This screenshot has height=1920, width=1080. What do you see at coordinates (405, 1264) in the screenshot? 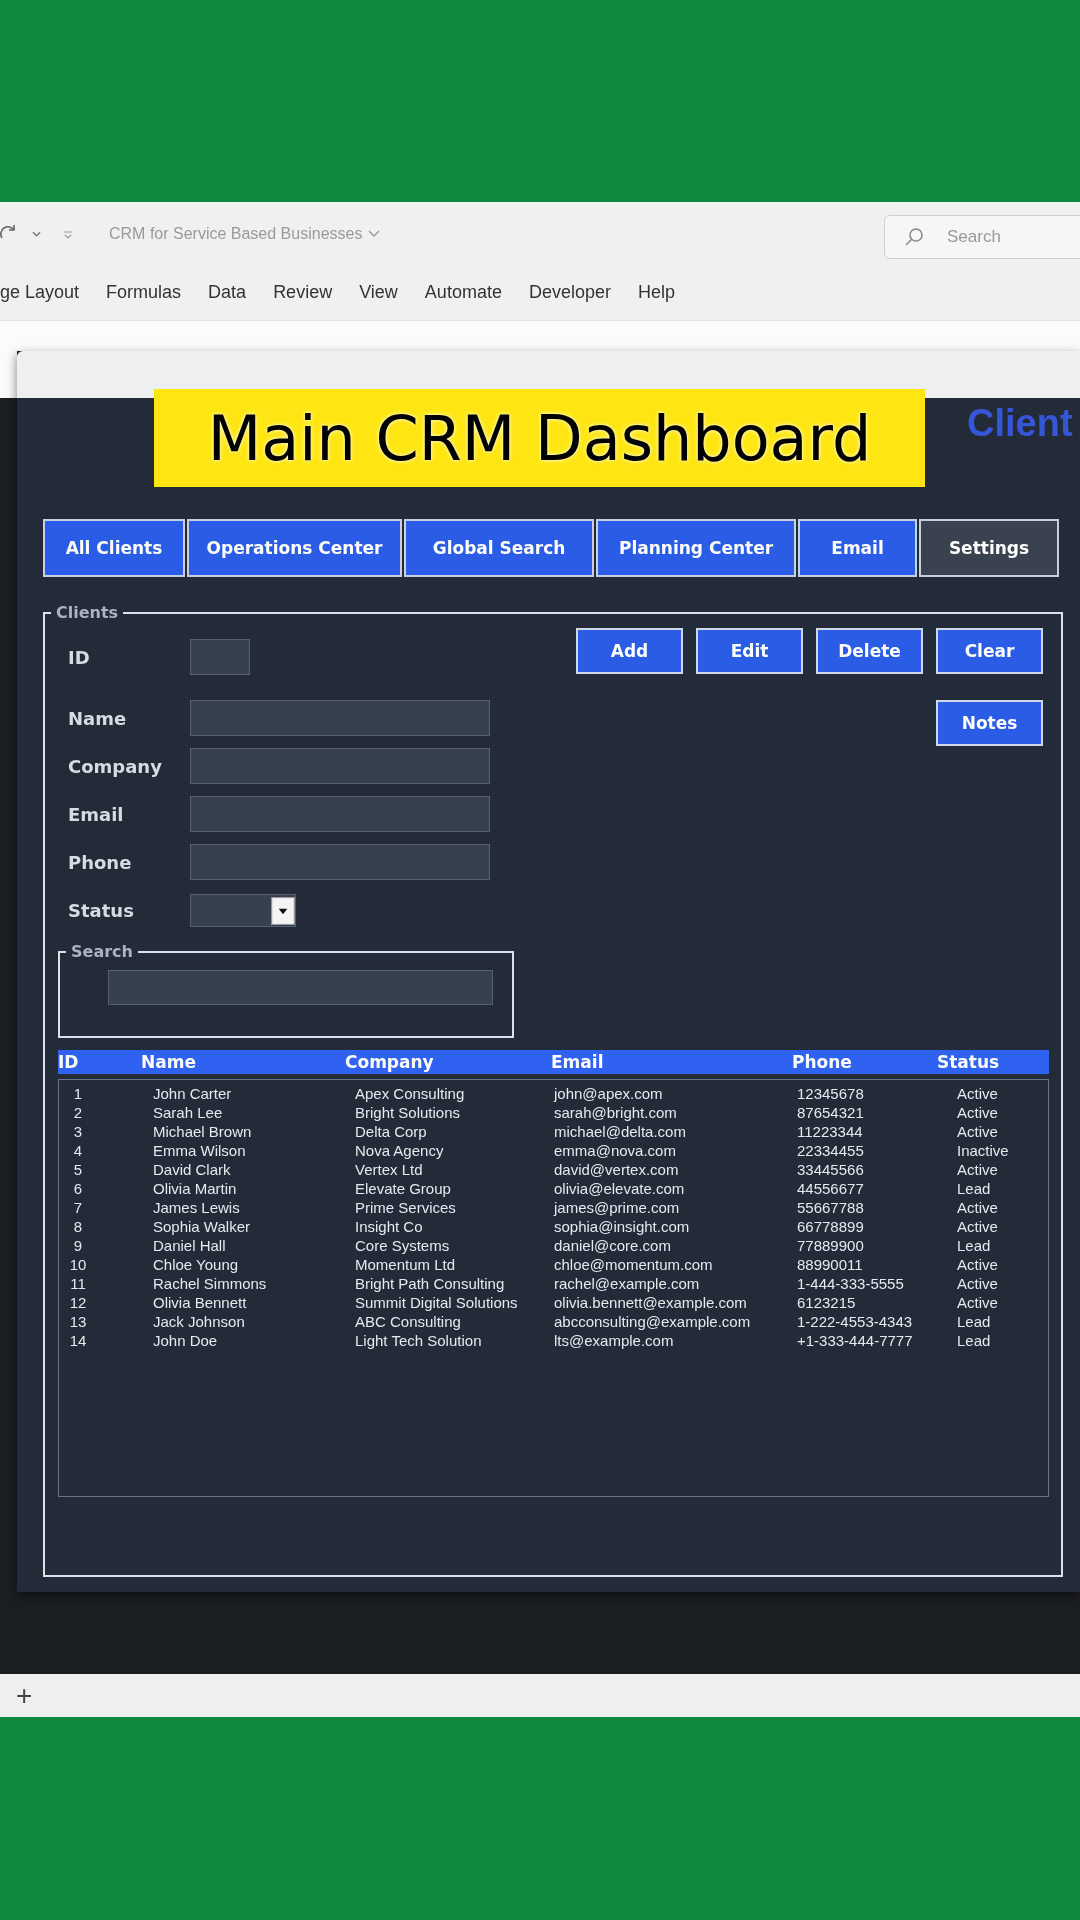
I see `table-cell: Momentum Ltd` at bounding box center [405, 1264].